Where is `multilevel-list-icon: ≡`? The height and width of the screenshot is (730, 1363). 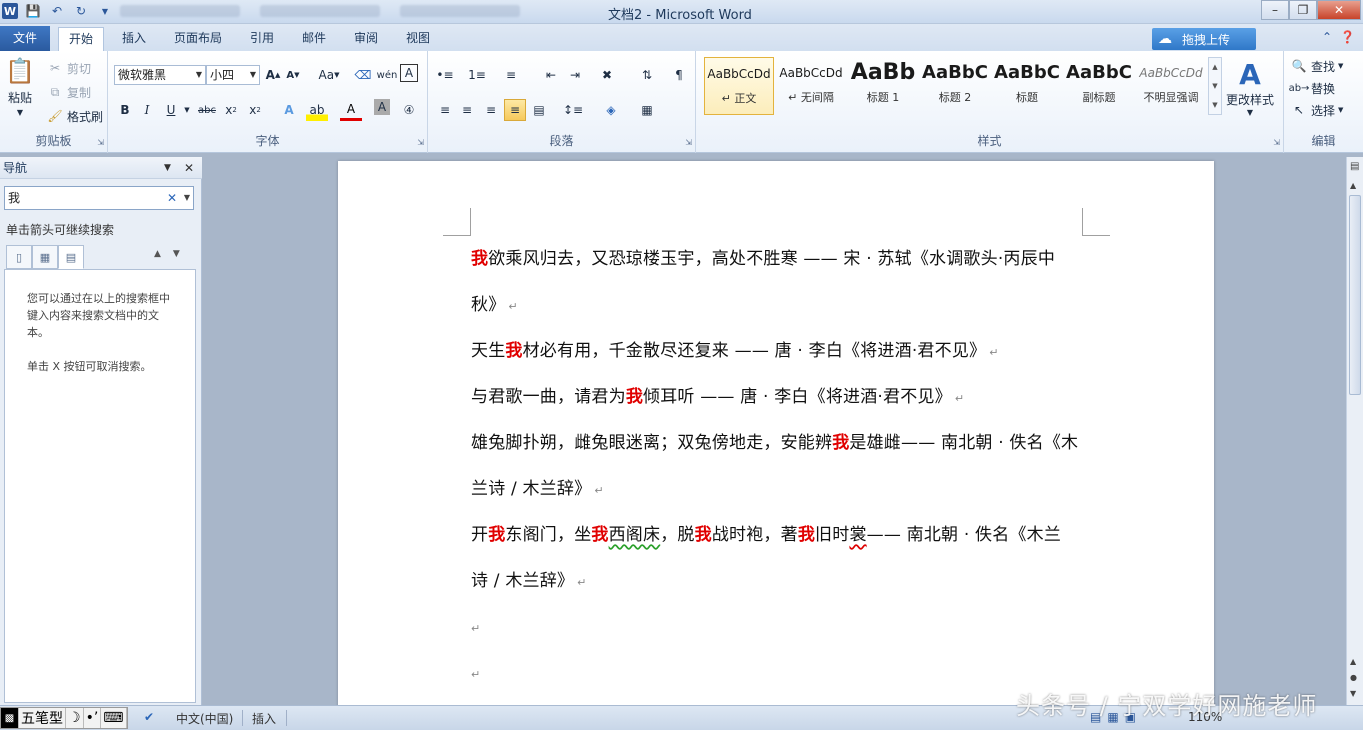 multilevel-list-icon: ≡ is located at coordinates (511, 75).